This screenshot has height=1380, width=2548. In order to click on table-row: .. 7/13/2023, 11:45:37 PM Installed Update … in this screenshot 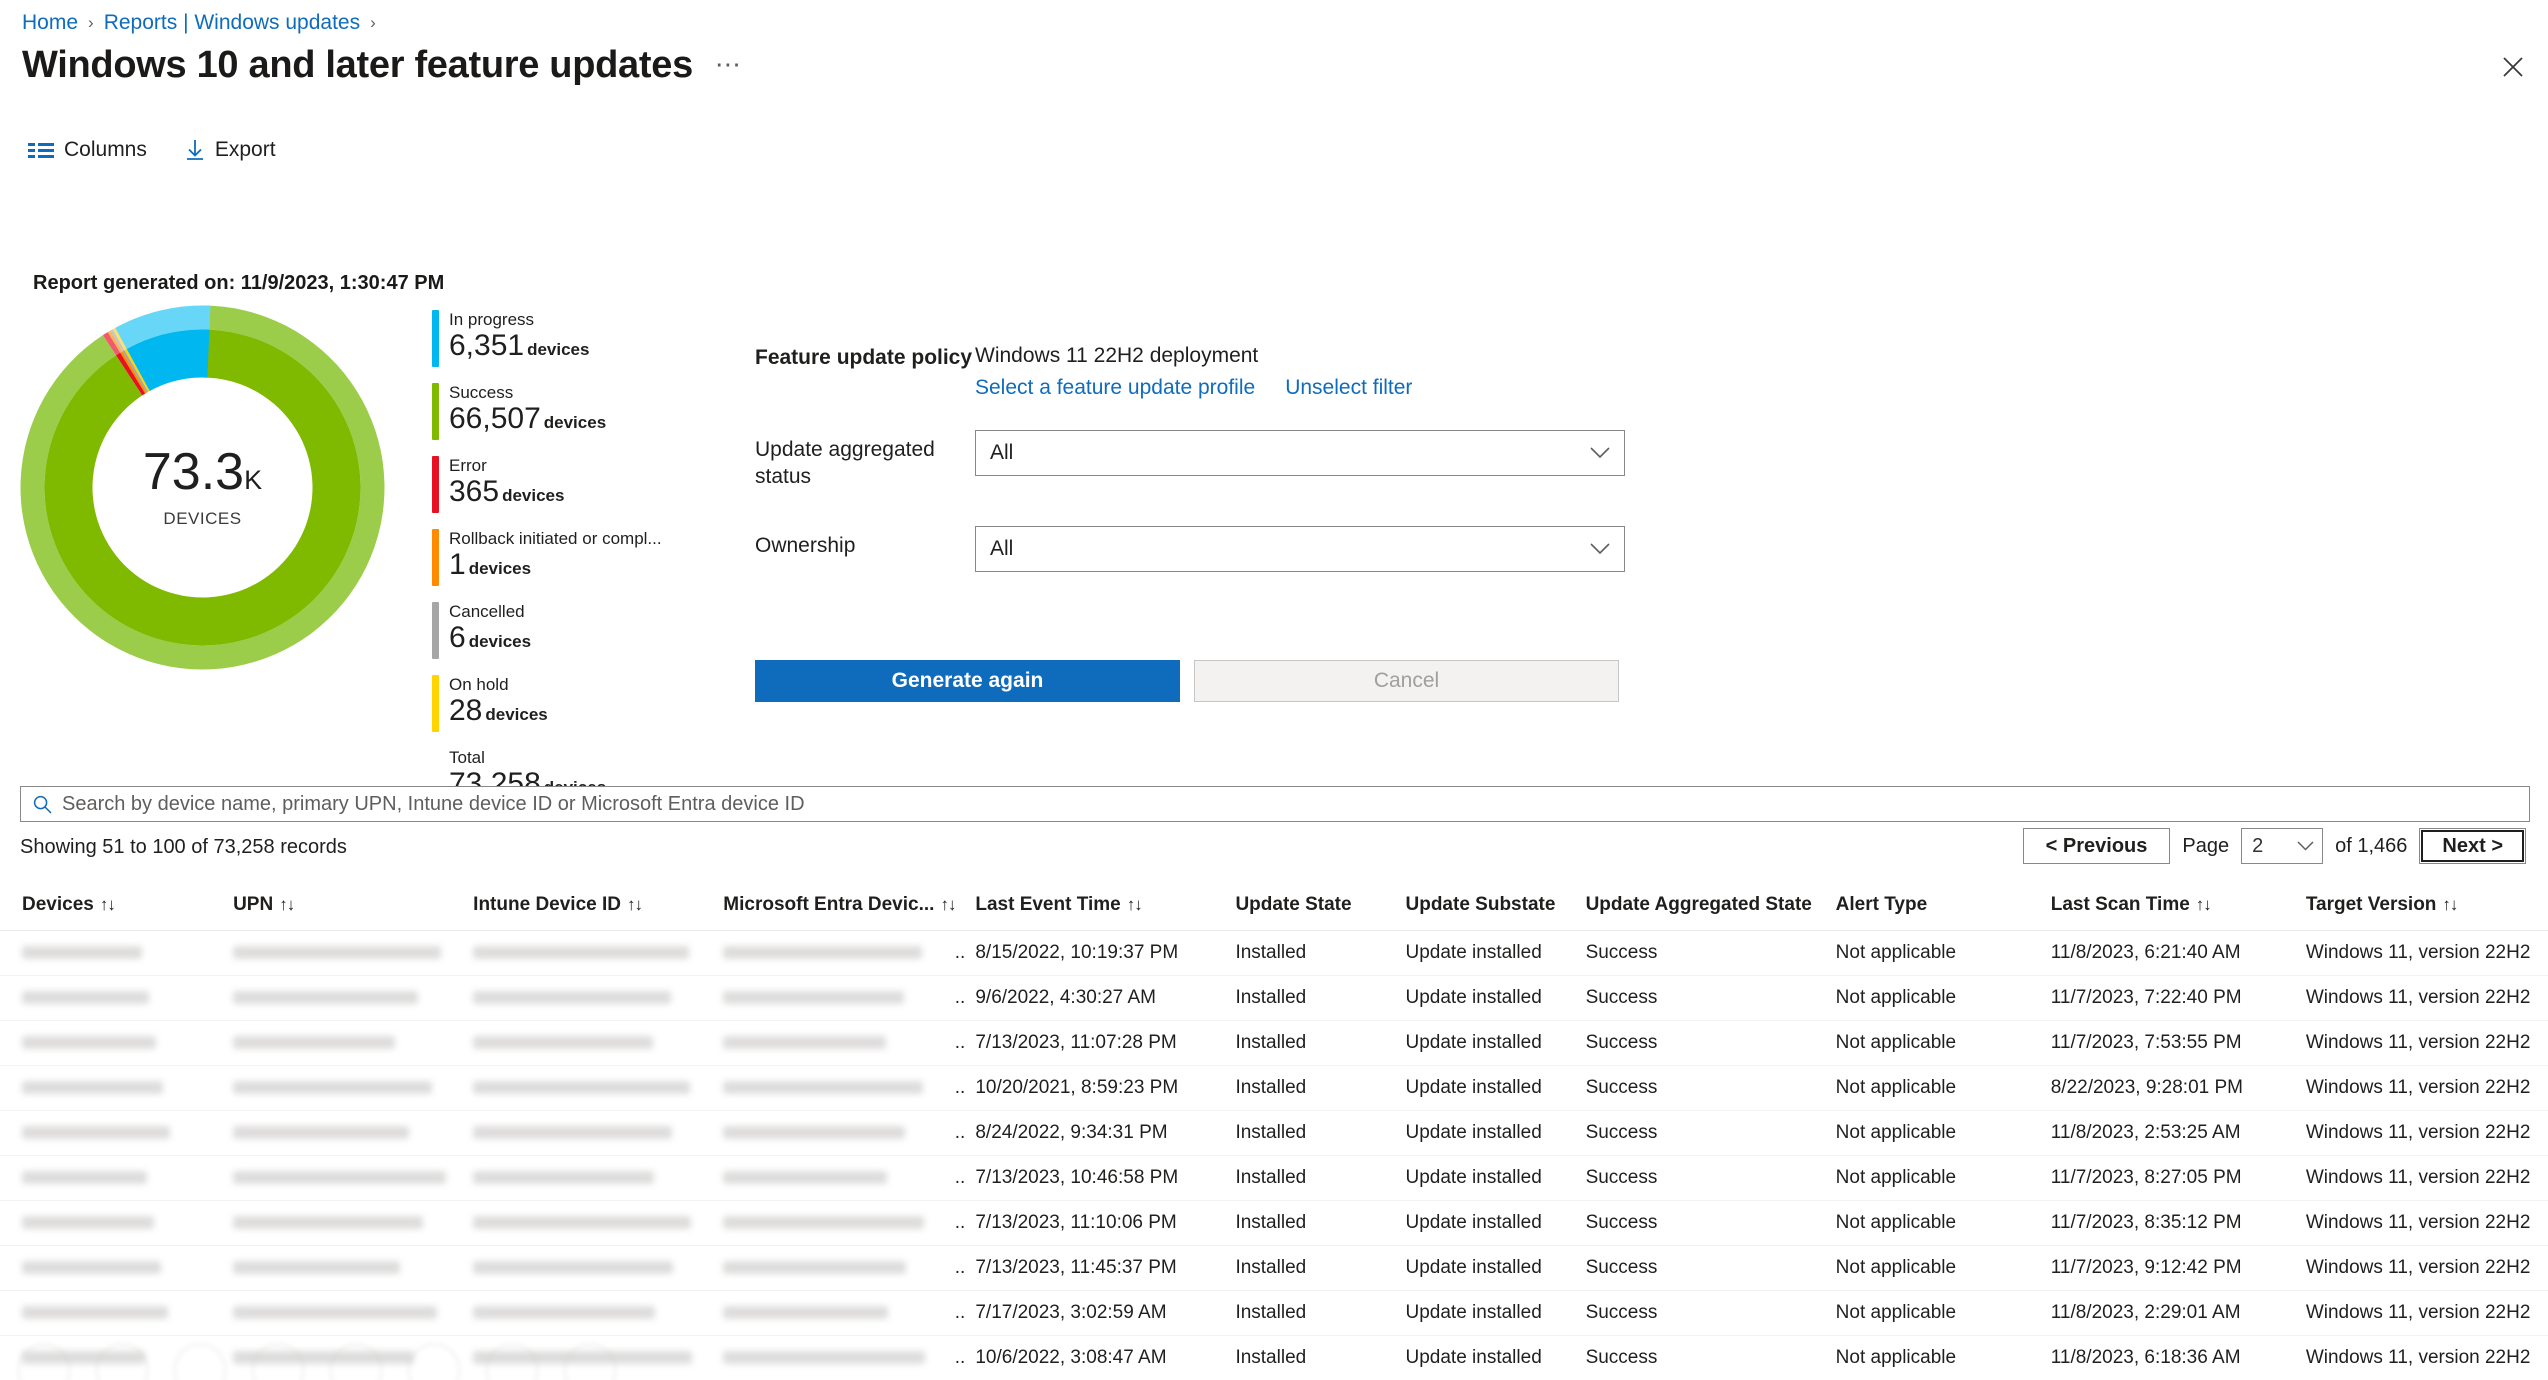, I will do `click(1274, 1268)`.